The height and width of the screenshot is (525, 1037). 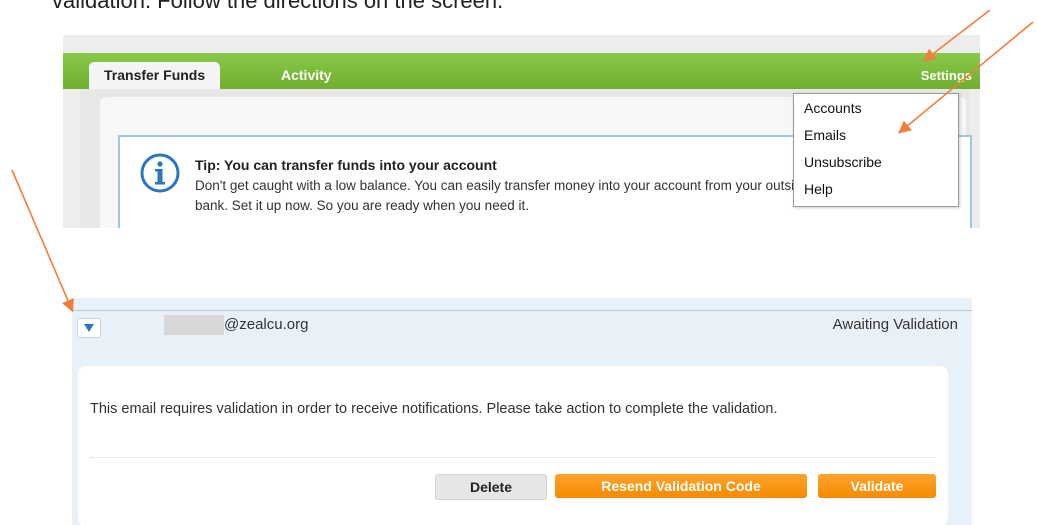 I want to click on redacted-email-name, so click(x=194, y=325).